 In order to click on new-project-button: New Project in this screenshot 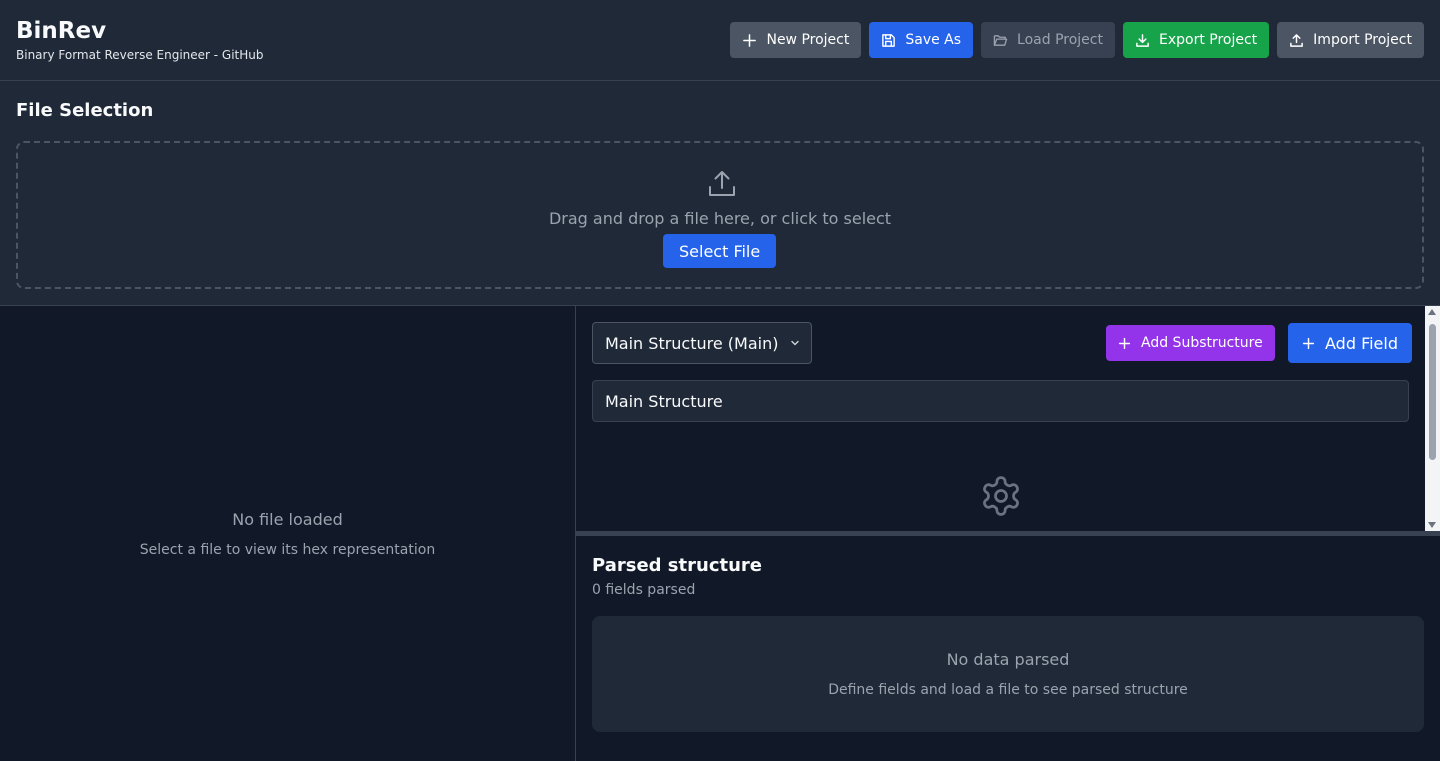, I will do `click(796, 40)`.